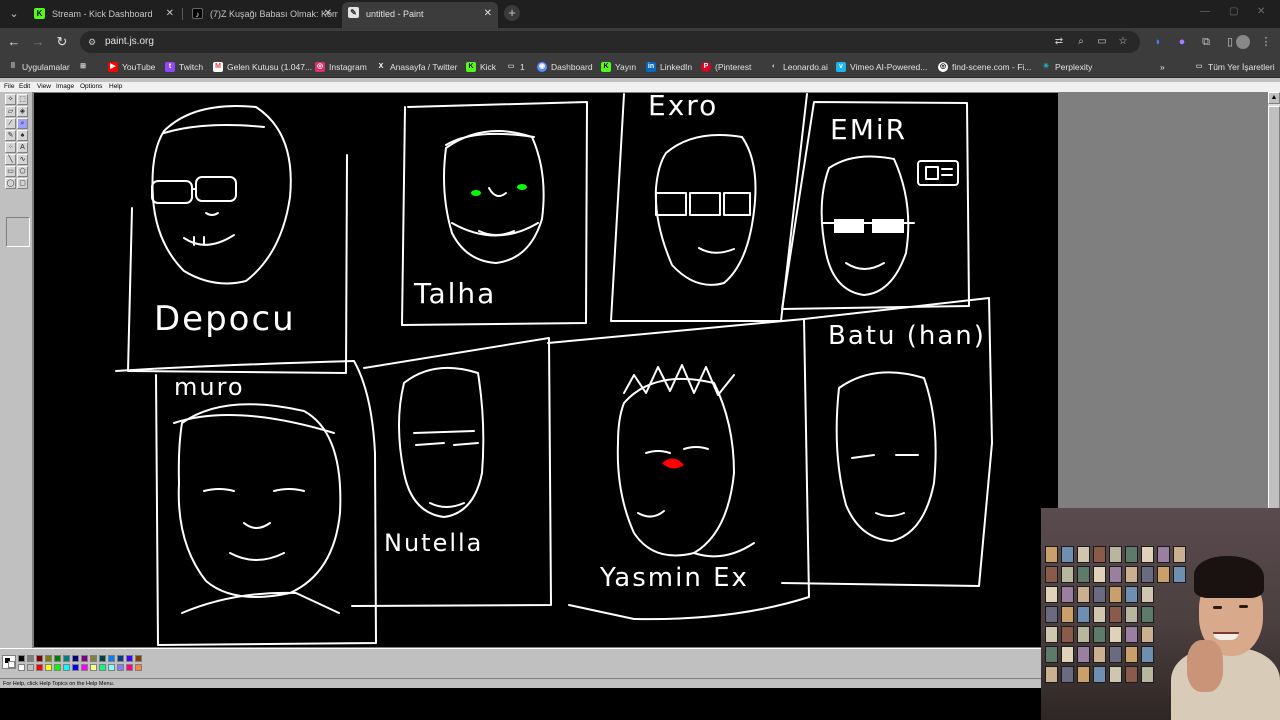 This screenshot has width=1280, height=720. Describe the element at coordinates (1067, 634) in the screenshot. I see `wall-poster` at that location.